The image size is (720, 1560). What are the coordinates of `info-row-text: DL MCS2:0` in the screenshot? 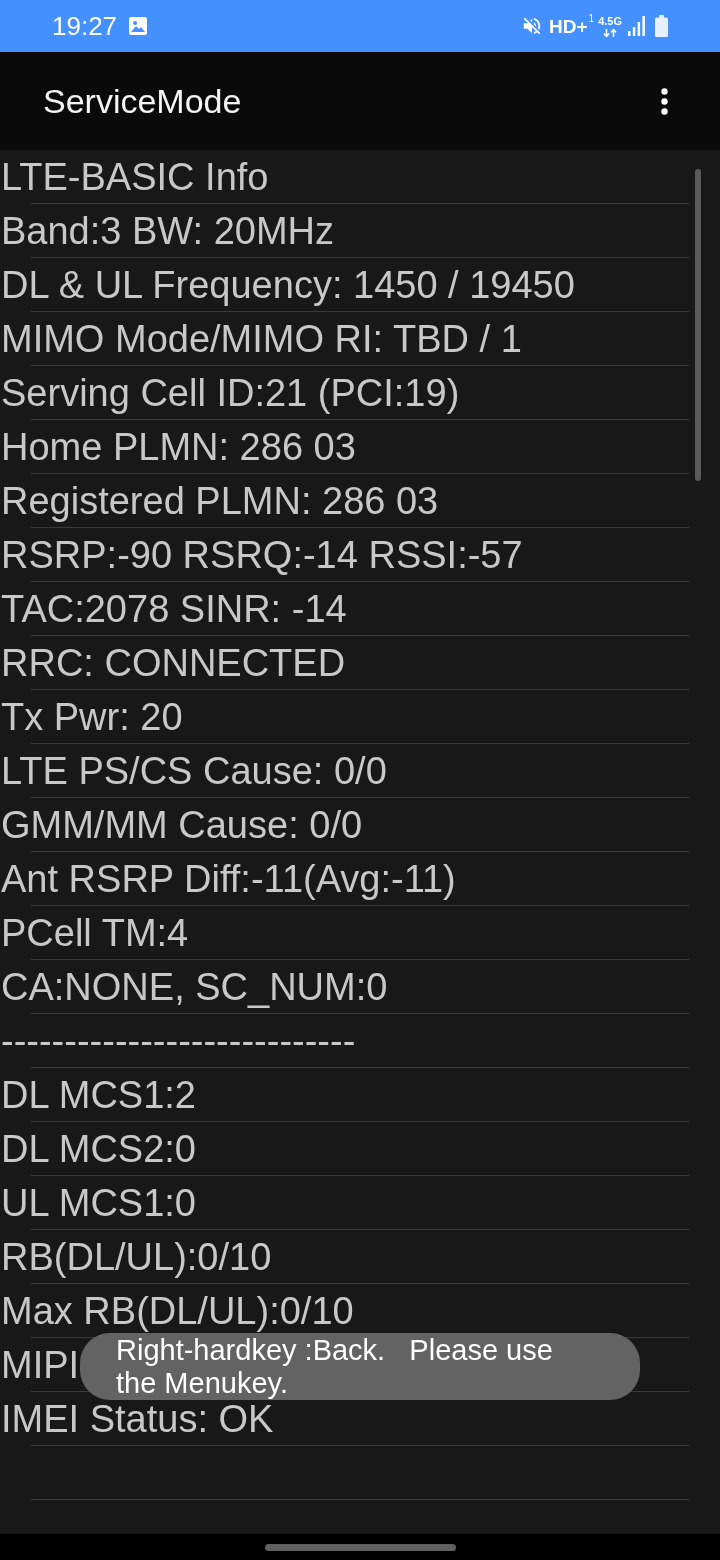 It's located at (98, 1148).